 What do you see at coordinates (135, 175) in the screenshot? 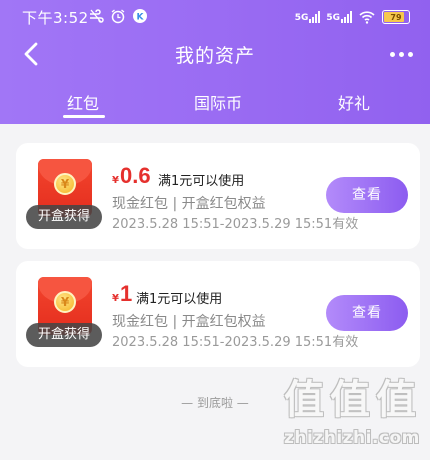
I see `amount-value: 0.6` at bounding box center [135, 175].